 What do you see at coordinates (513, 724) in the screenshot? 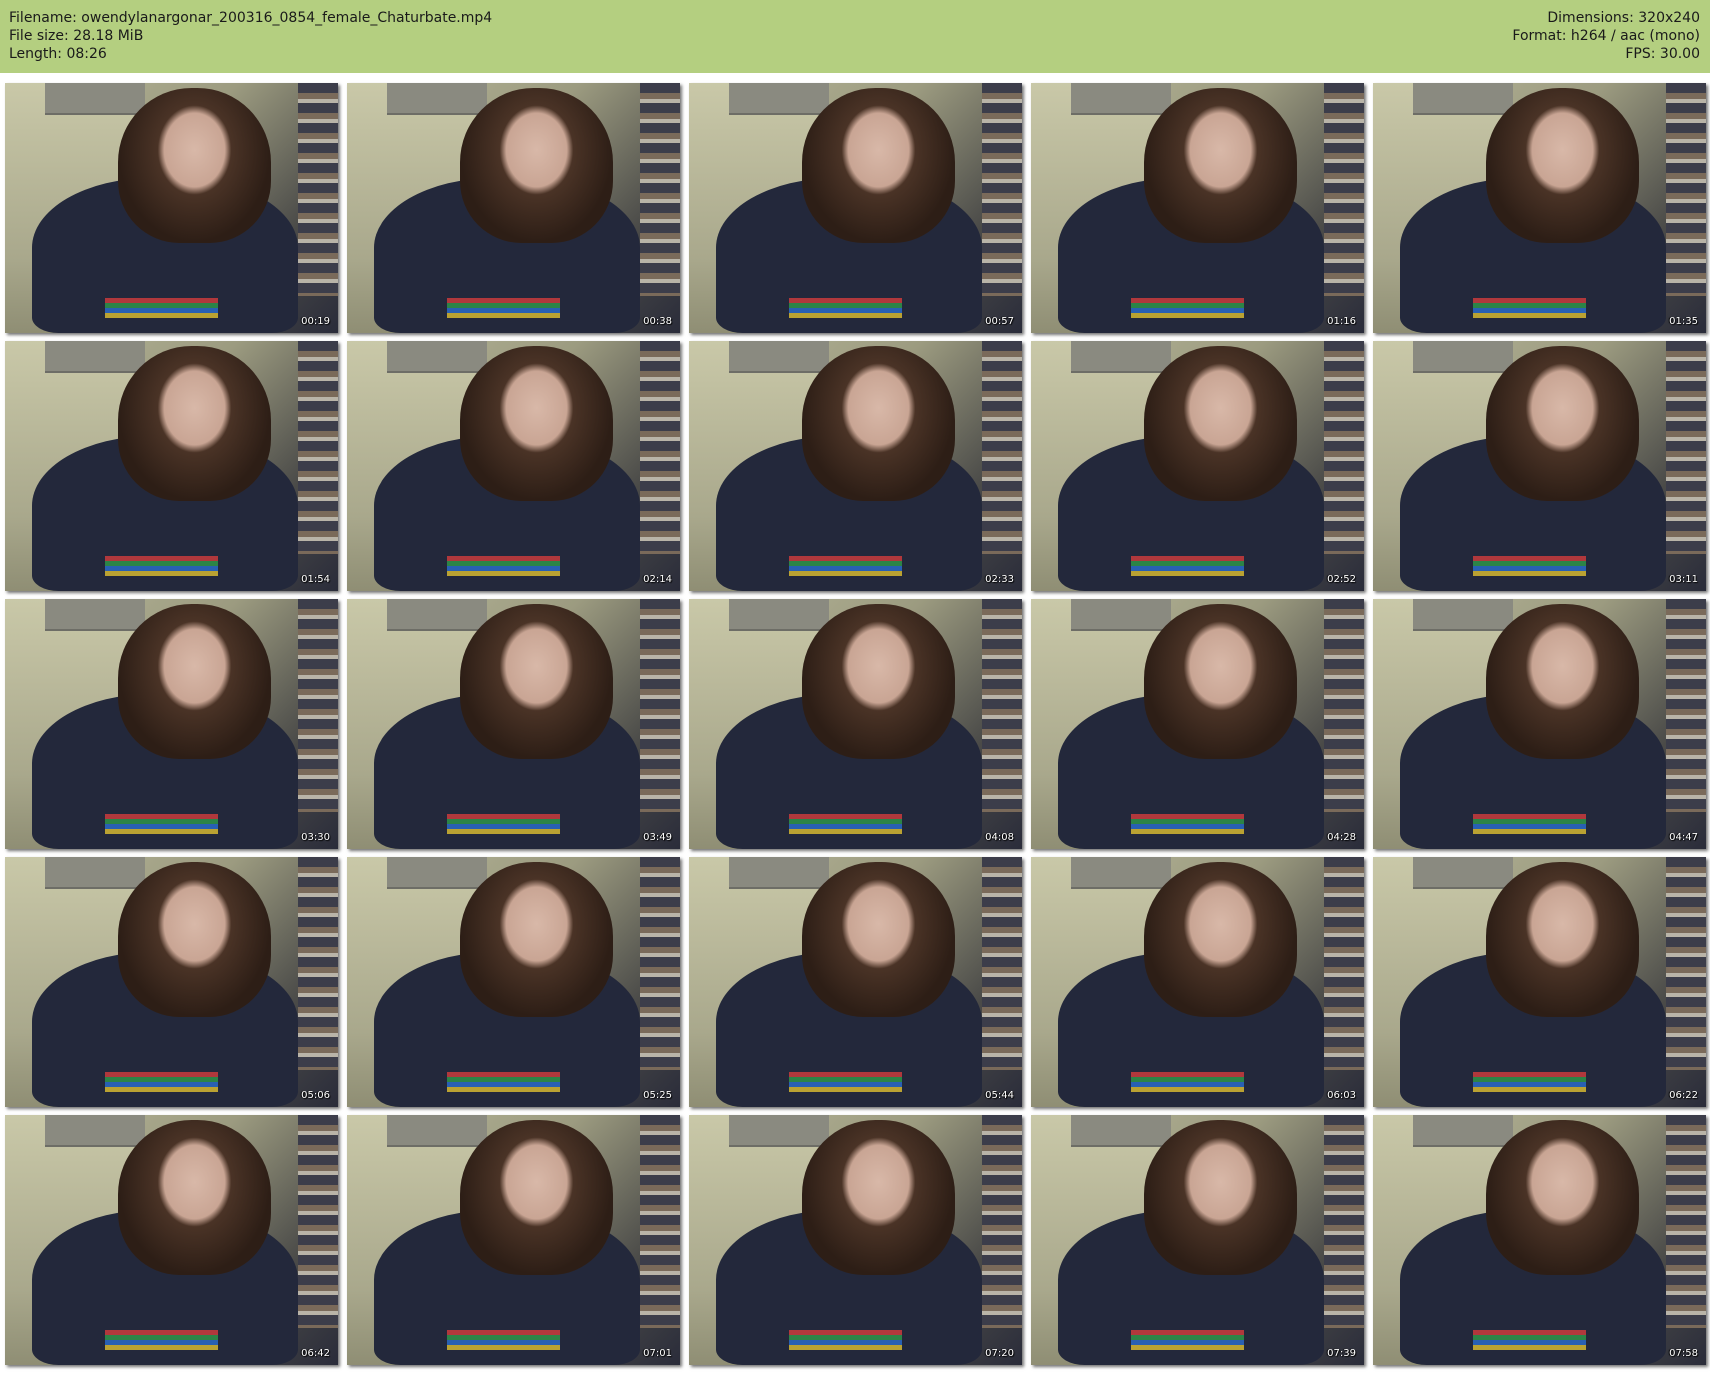
I see `thumbnail: 03:49` at bounding box center [513, 724].